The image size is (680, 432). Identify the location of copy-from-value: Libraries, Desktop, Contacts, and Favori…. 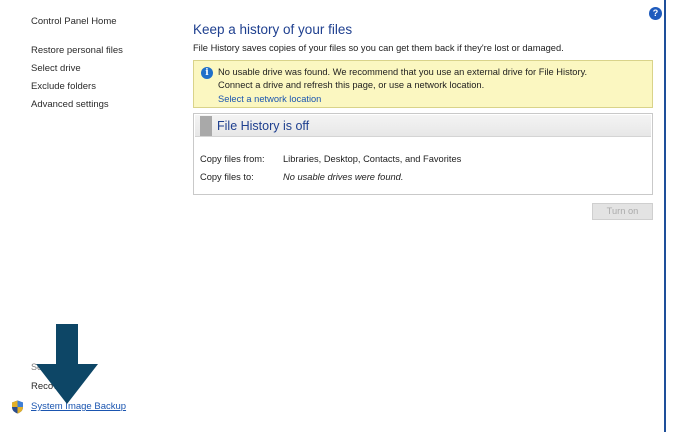
(372, 159).